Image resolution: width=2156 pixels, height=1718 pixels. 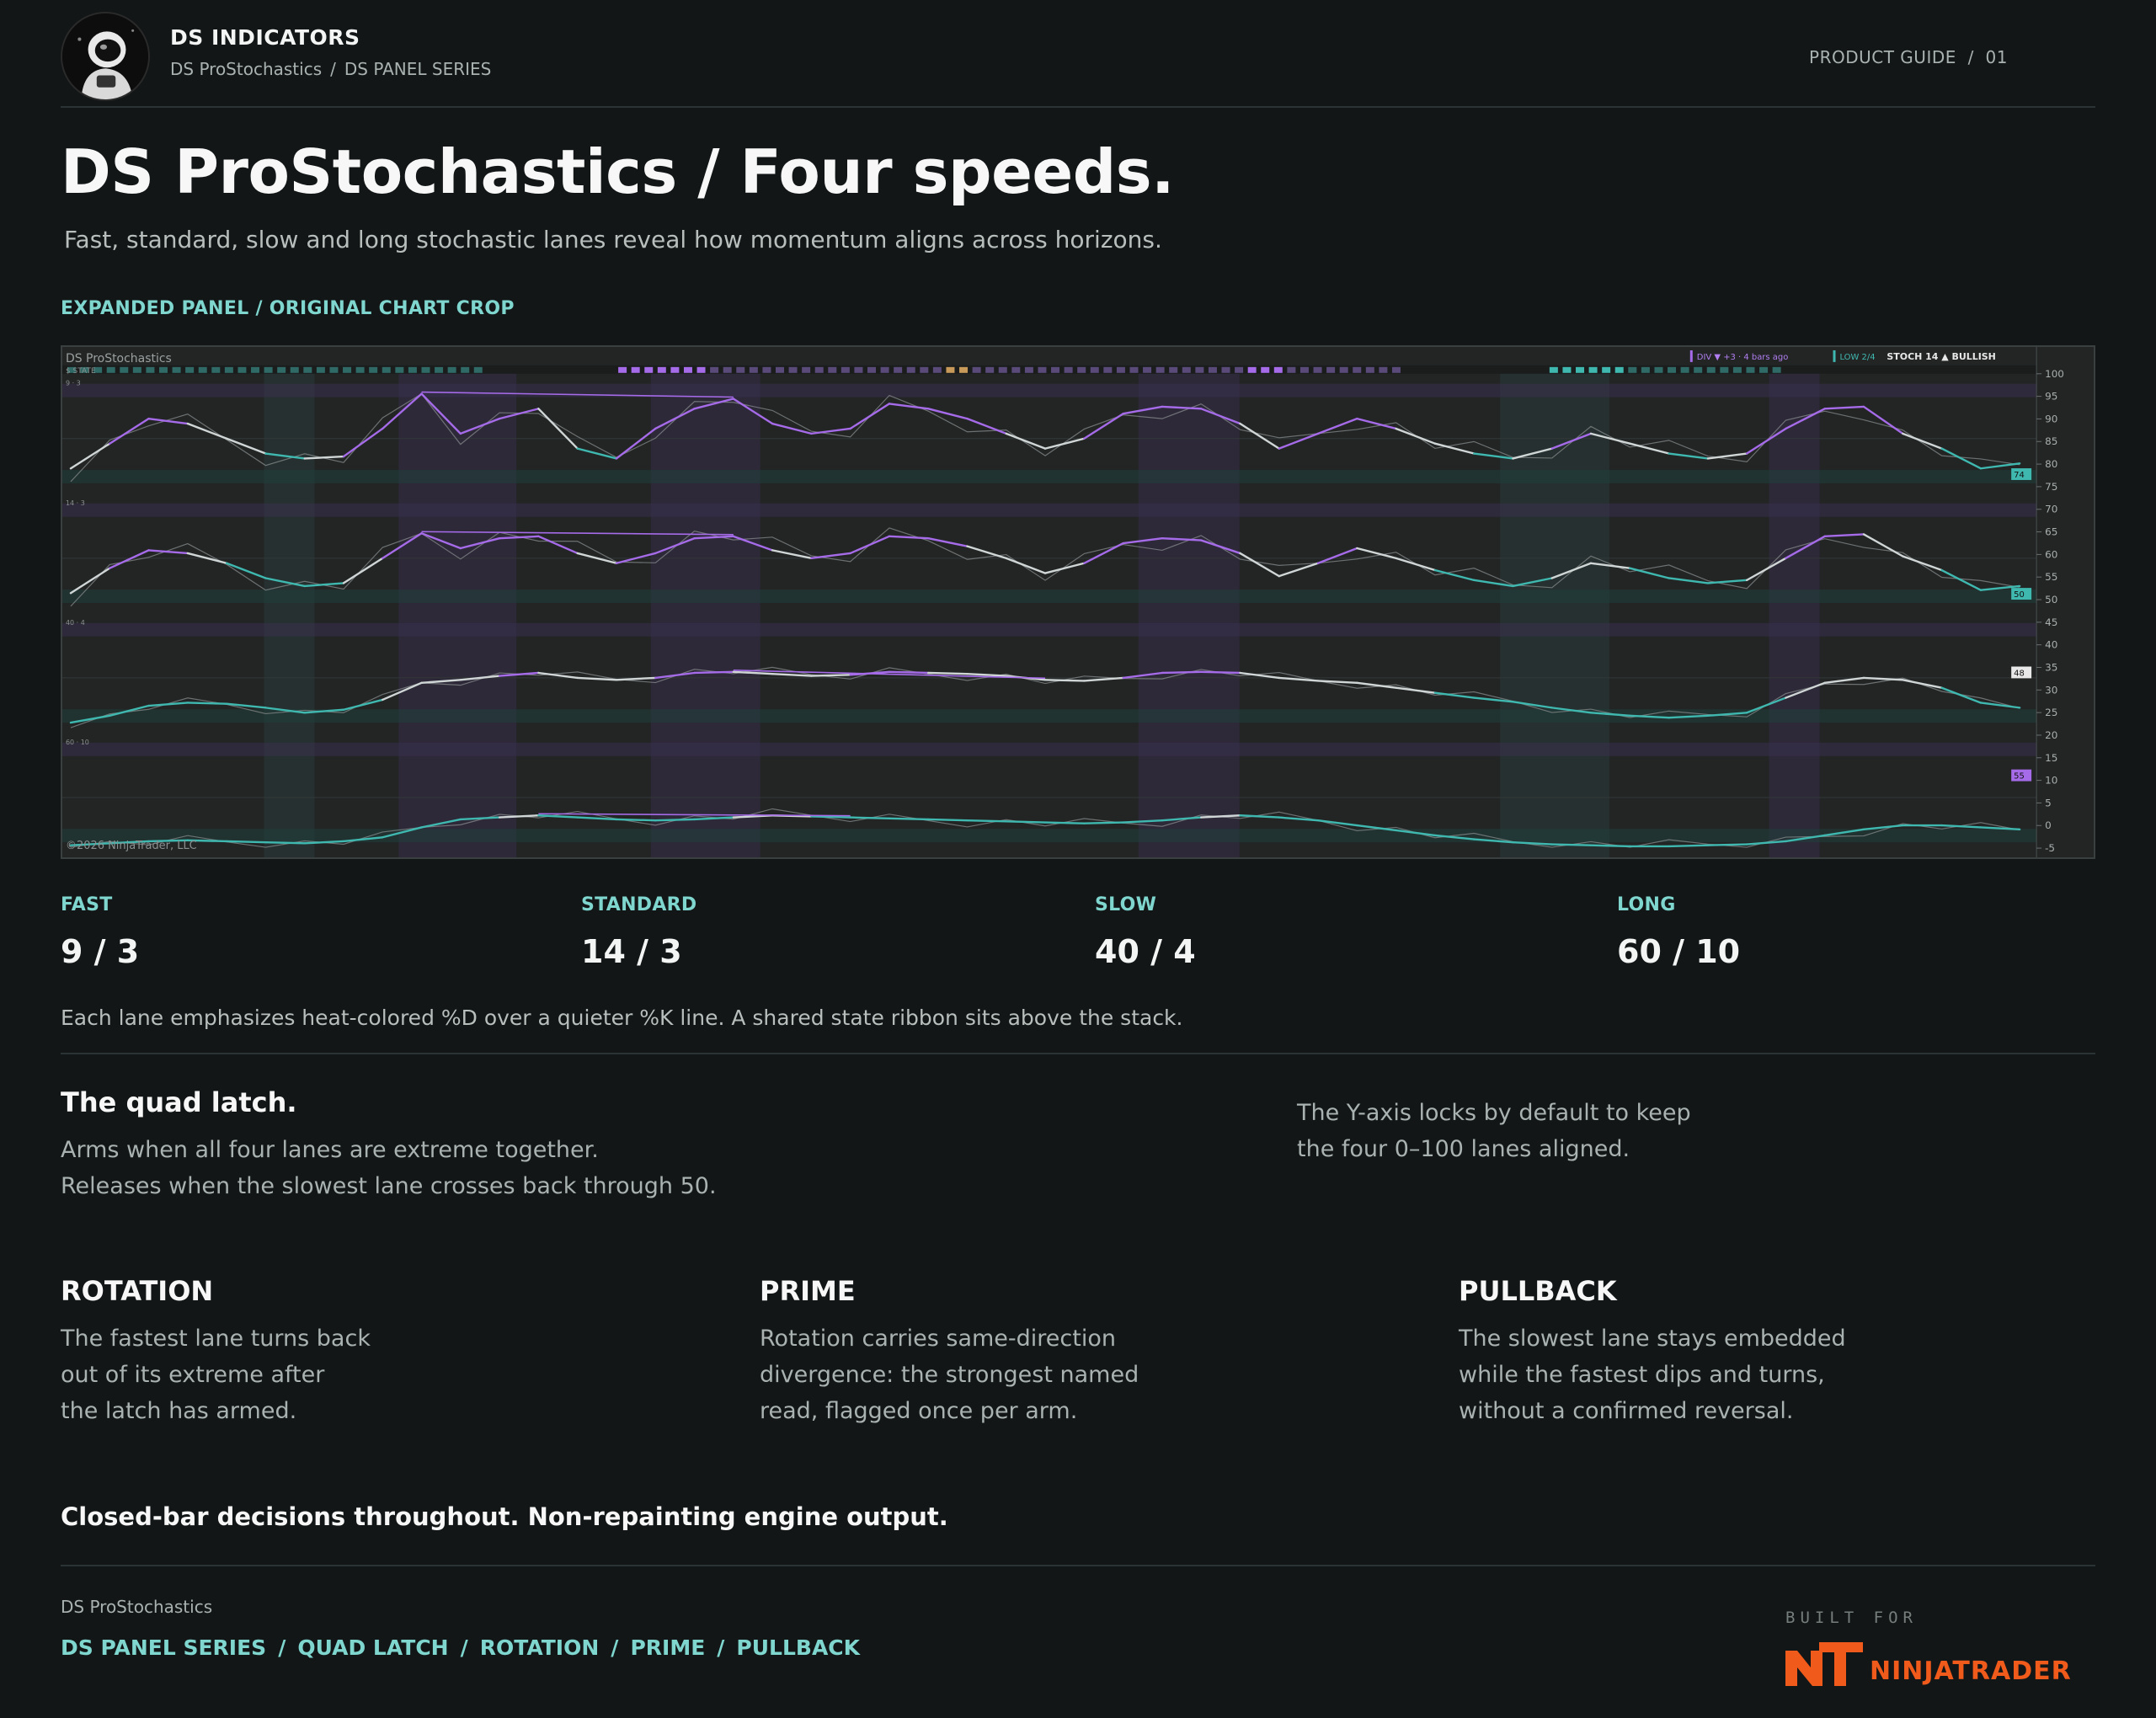 What do you see at coordinates (163, 1647) in the screenshot?
I see `footer-link-panel-series: DS PANEL SERIES` at bounding box center [163, 1647].